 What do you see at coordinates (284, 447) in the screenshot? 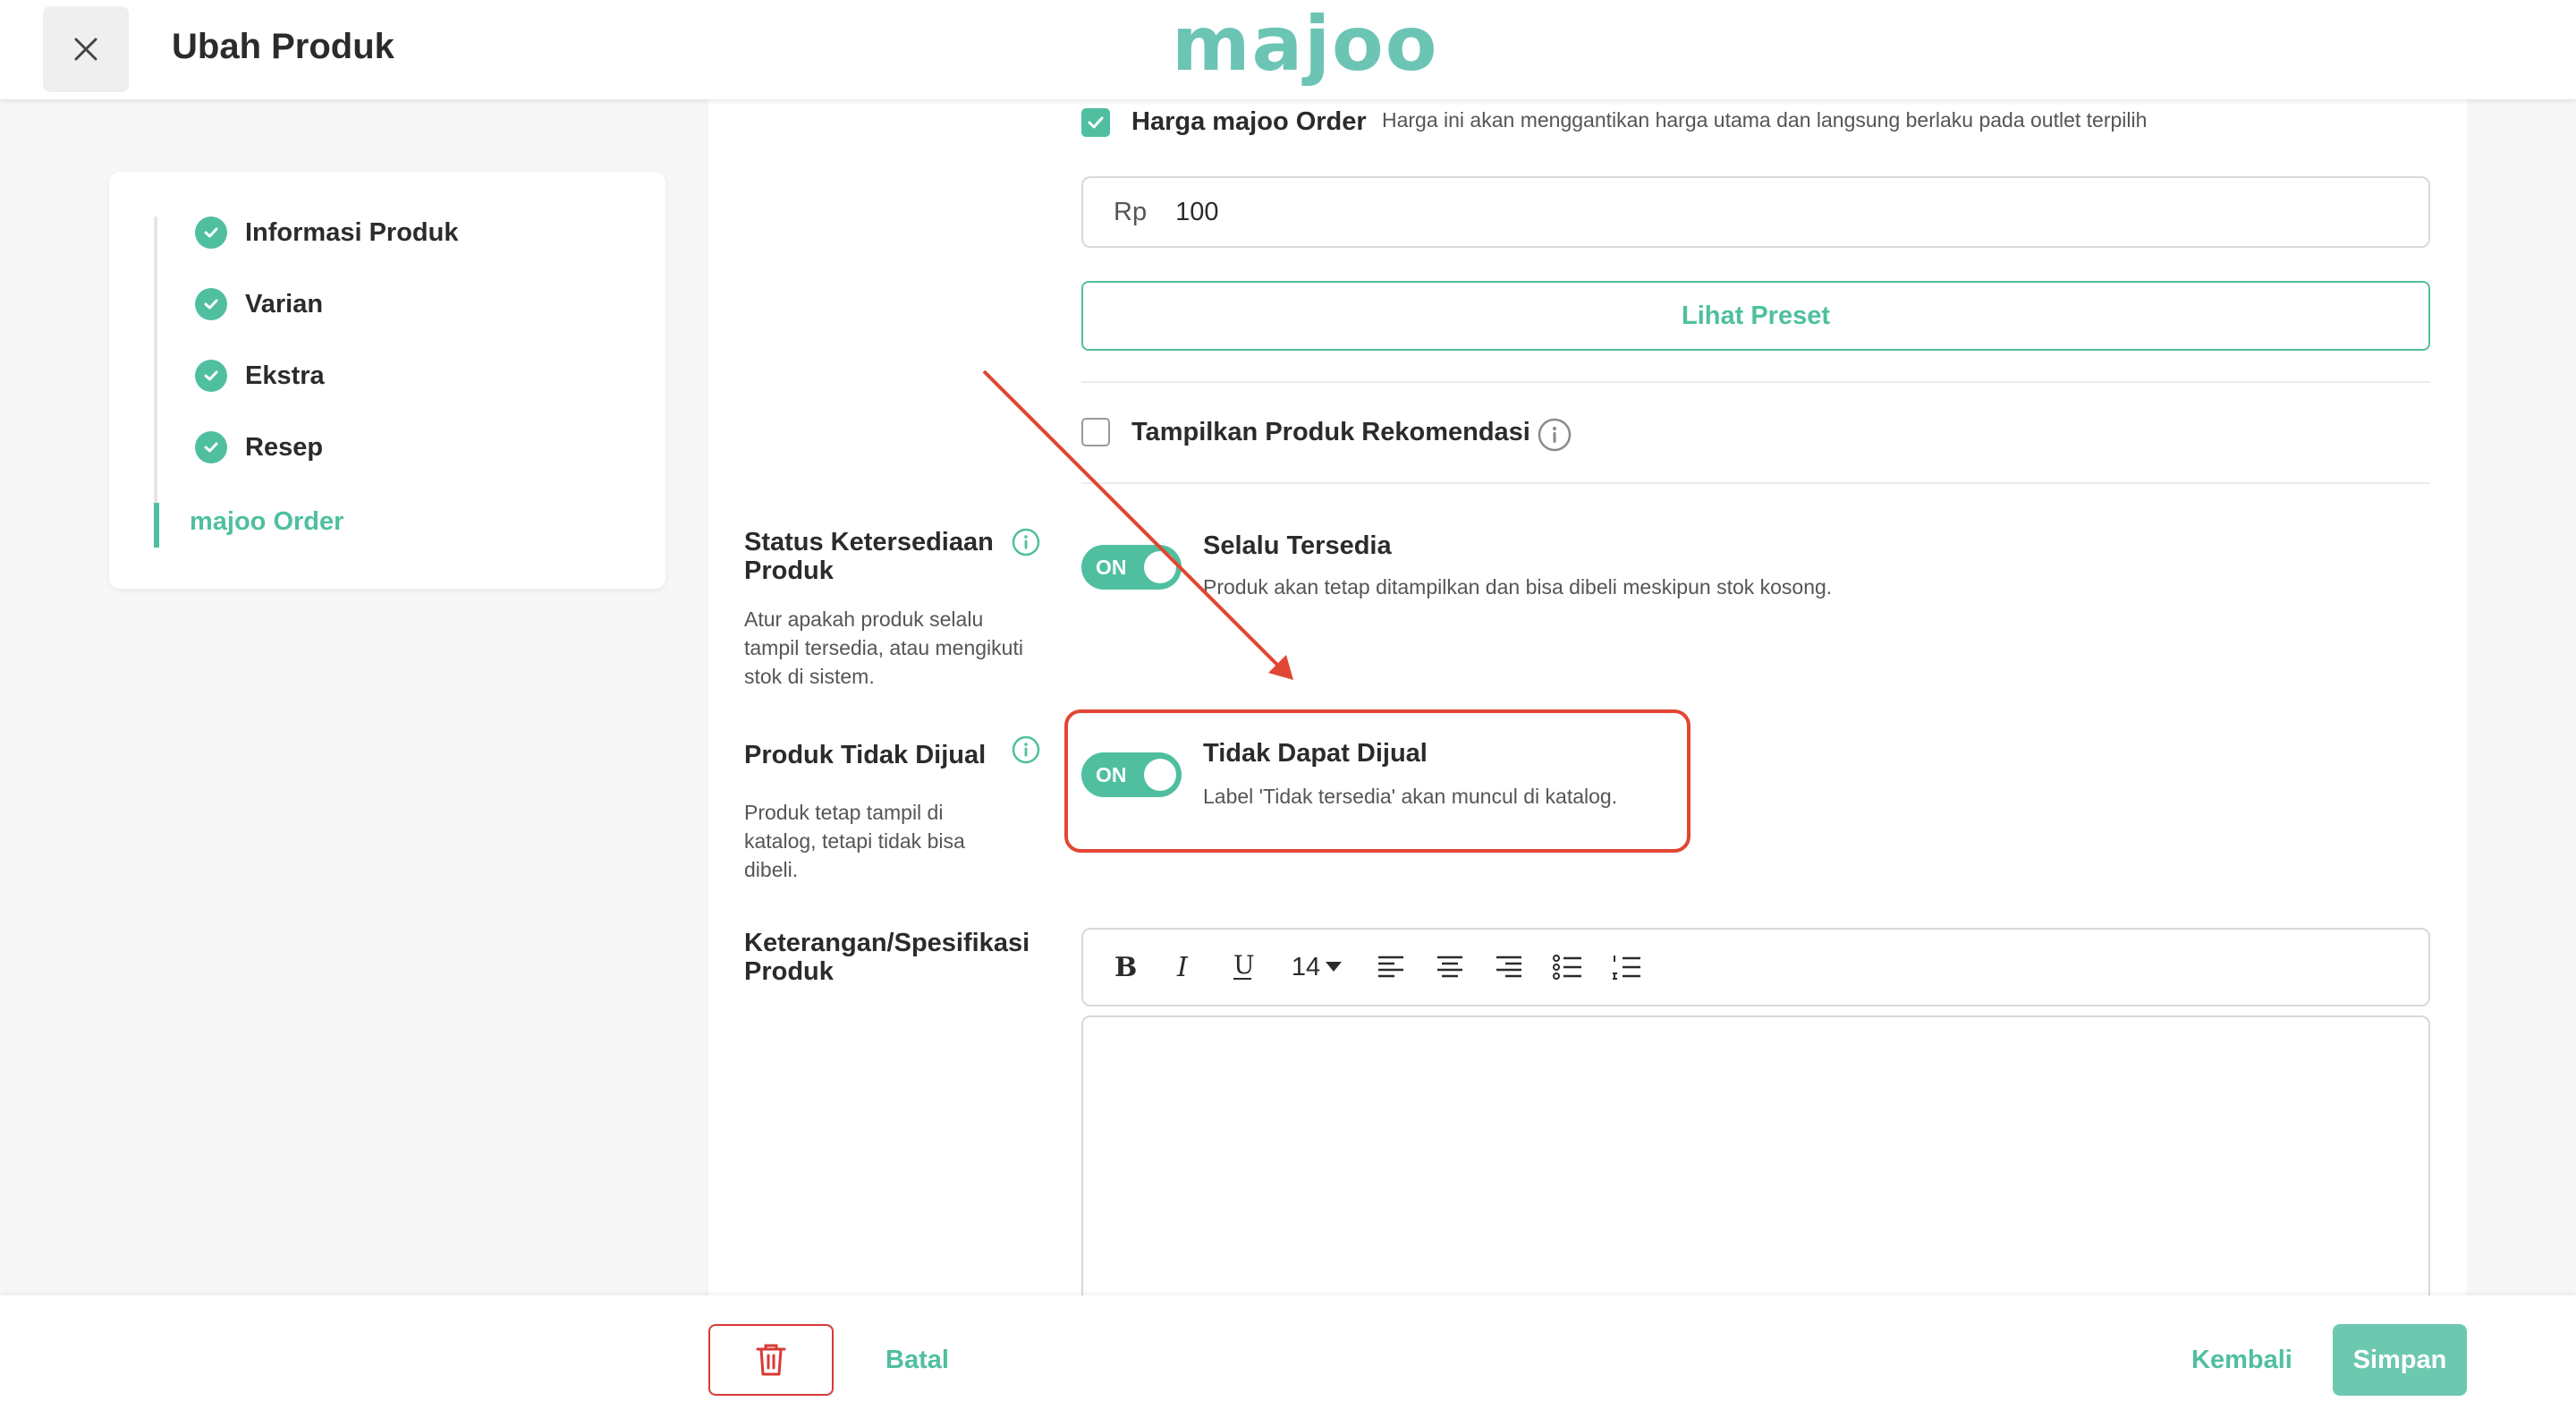
I see `step-label: Resep` at bounding box center [284, 447].